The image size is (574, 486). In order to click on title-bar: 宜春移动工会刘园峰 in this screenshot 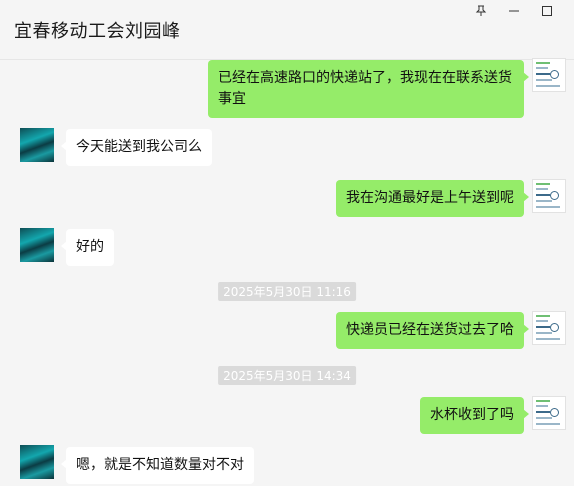, I will do `click(287, 30)`.